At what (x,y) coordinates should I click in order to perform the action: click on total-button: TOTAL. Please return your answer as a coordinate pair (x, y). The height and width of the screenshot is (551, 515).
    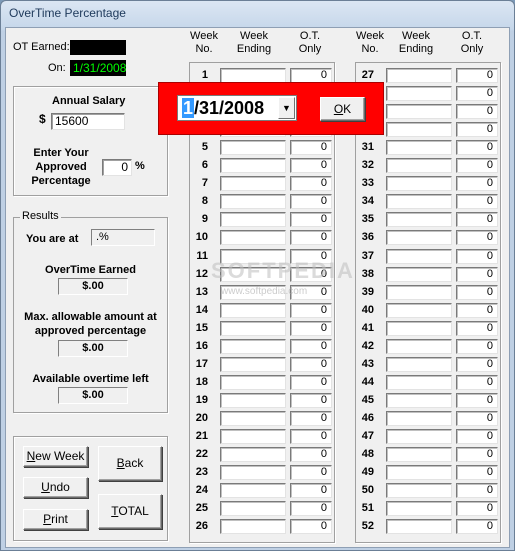
    Looking at the image, I should click on (130, 511).